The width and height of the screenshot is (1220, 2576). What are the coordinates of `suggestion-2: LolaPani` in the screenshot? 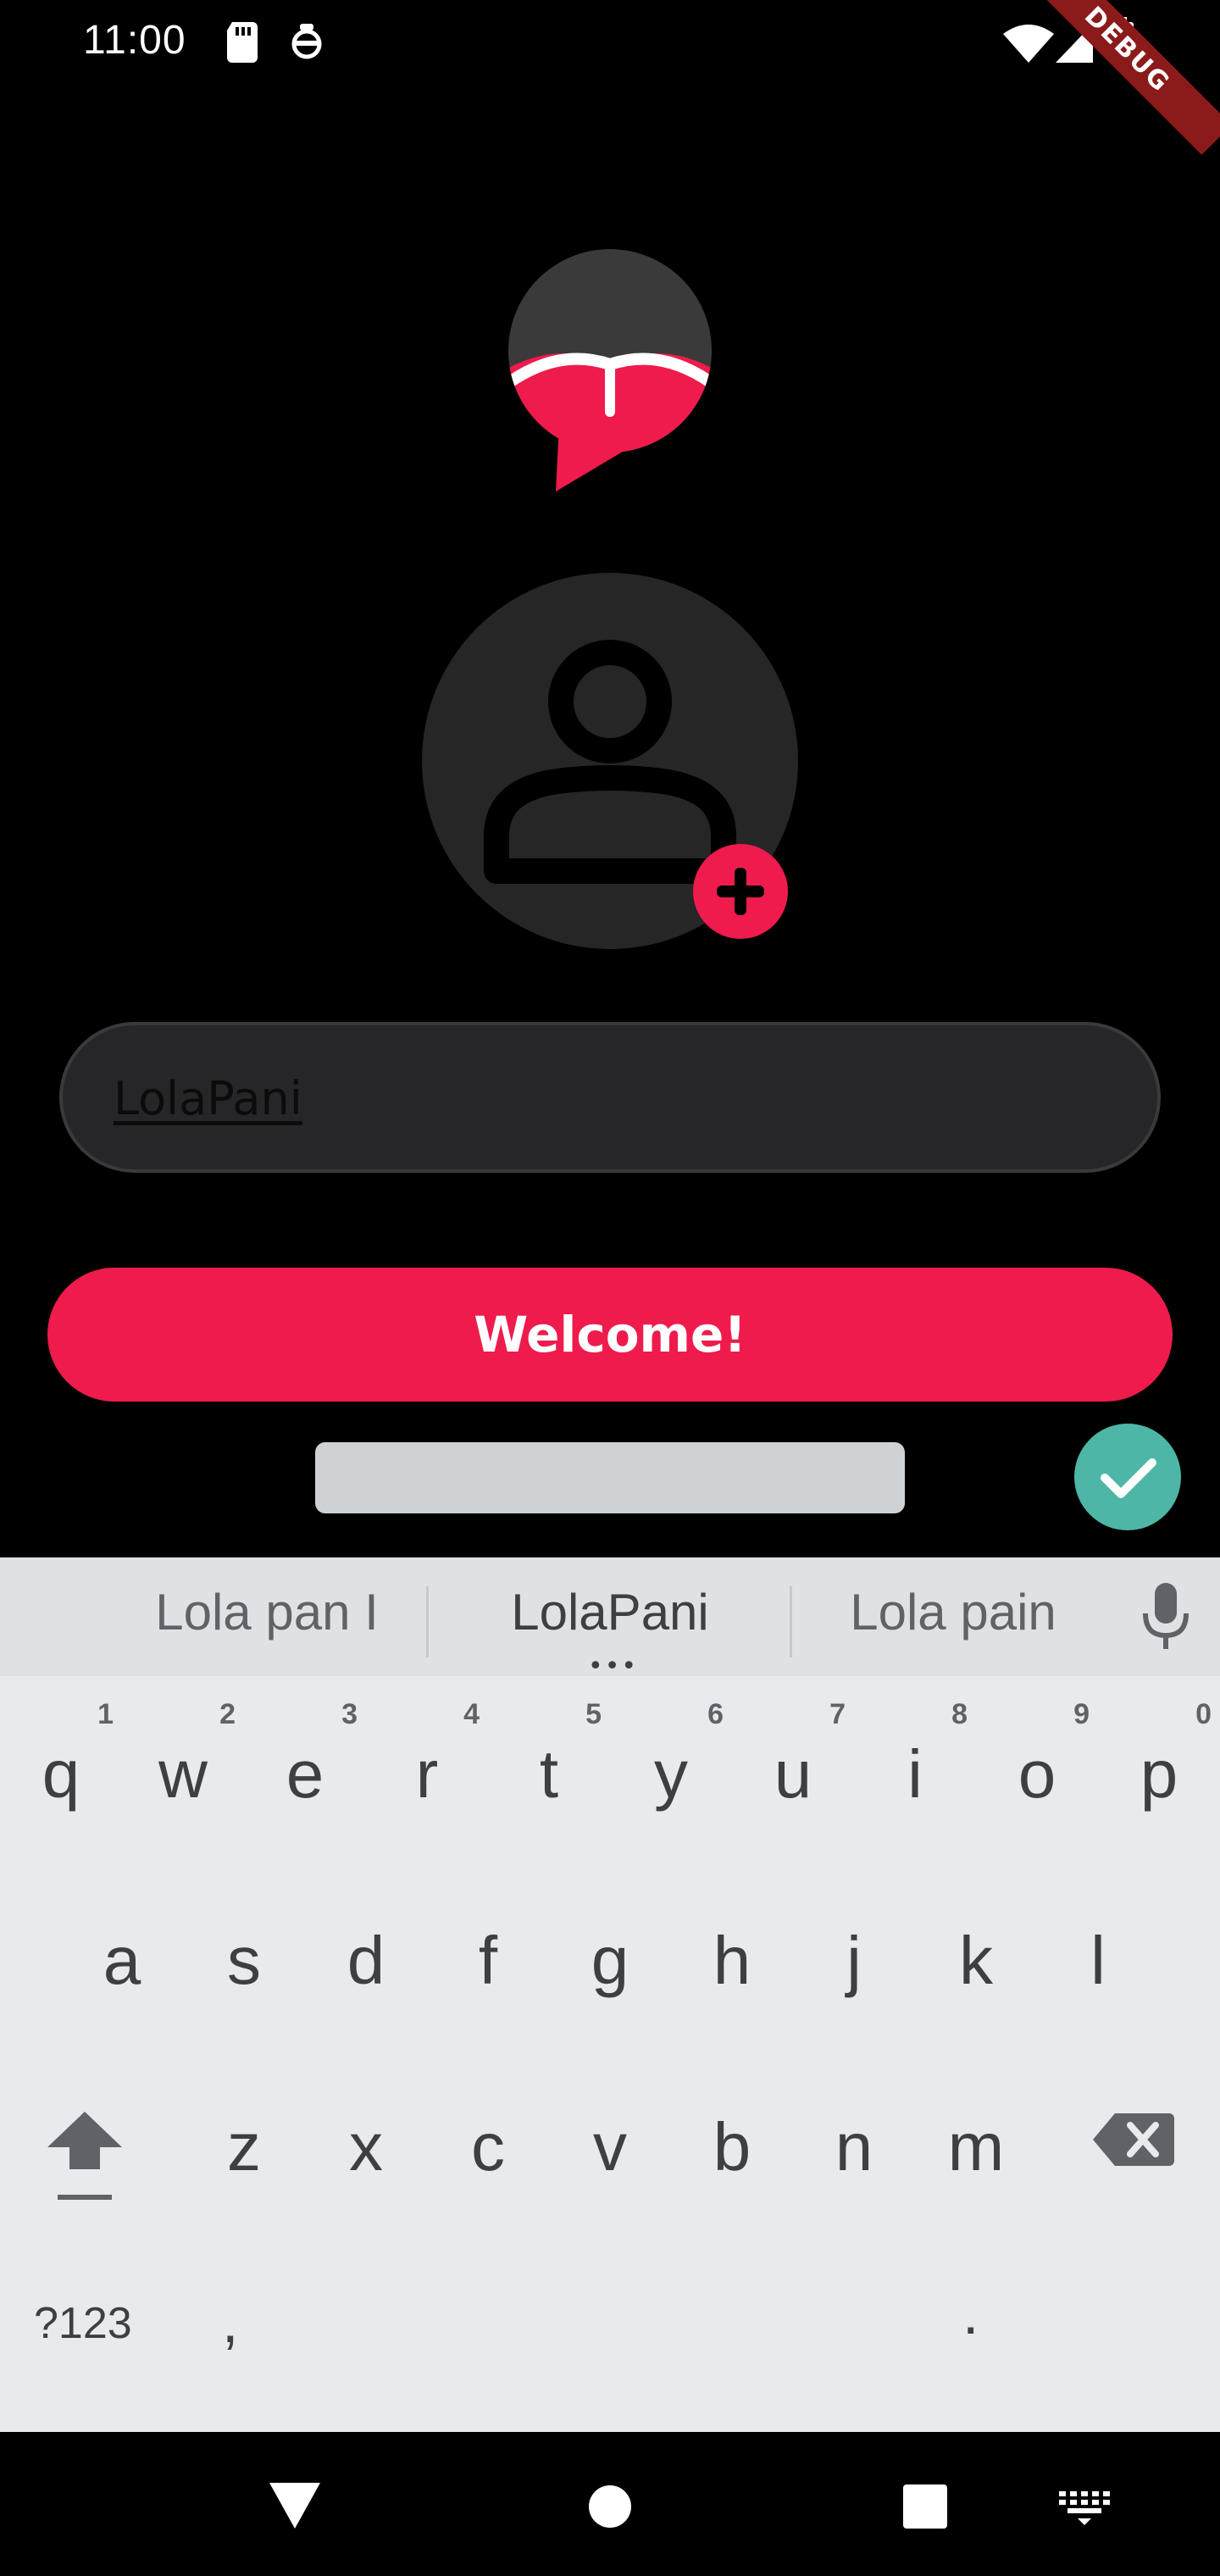 It's located at (610, 1612).